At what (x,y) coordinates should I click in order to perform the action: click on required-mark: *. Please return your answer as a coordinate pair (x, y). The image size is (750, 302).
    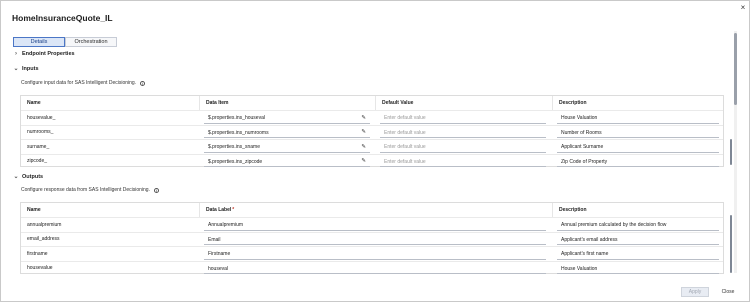
    Looking at the image, I should click on (233, 210).